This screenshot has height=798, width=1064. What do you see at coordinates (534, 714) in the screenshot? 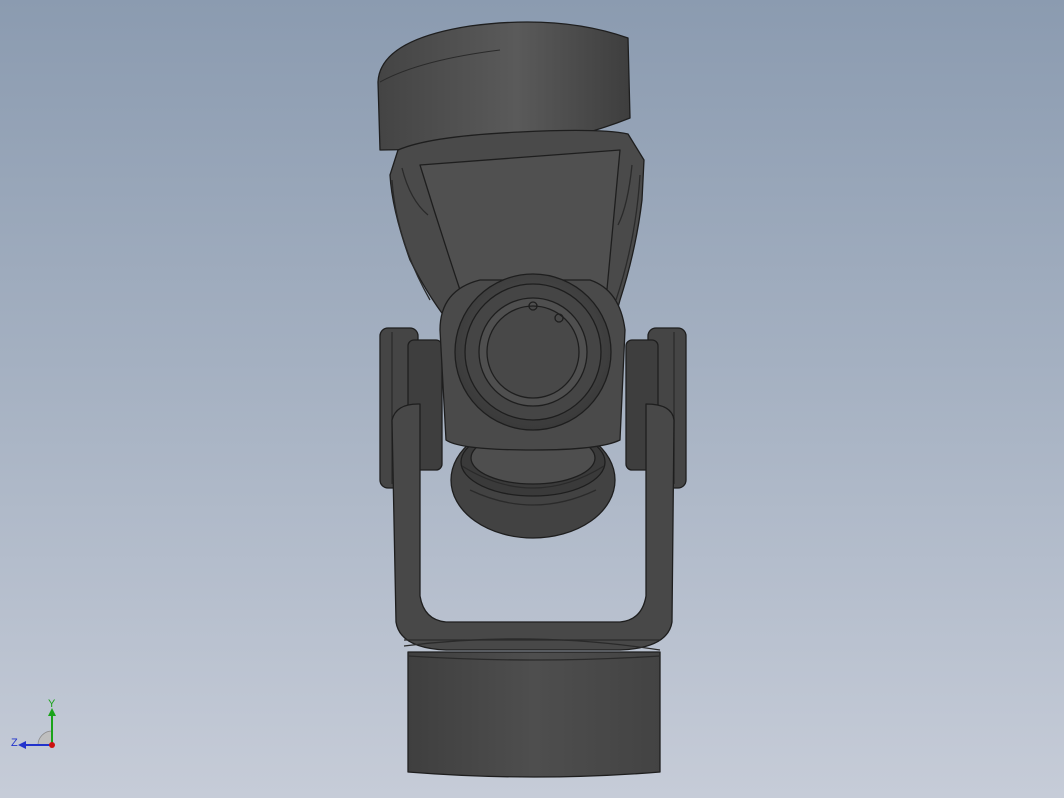
I see `lower-shaft-cylinder` at bounding box center [534, 714].